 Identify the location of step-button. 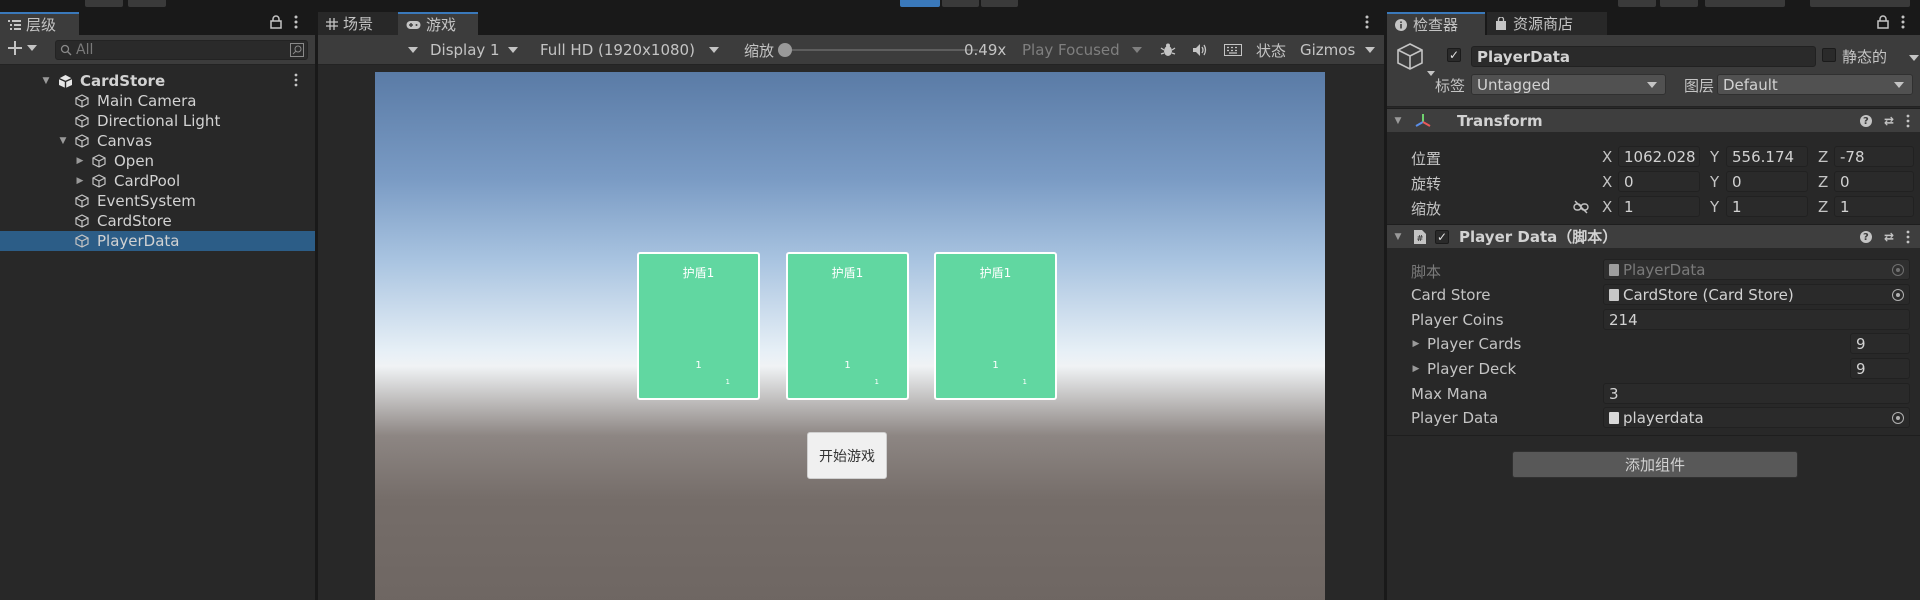
(999, 3).